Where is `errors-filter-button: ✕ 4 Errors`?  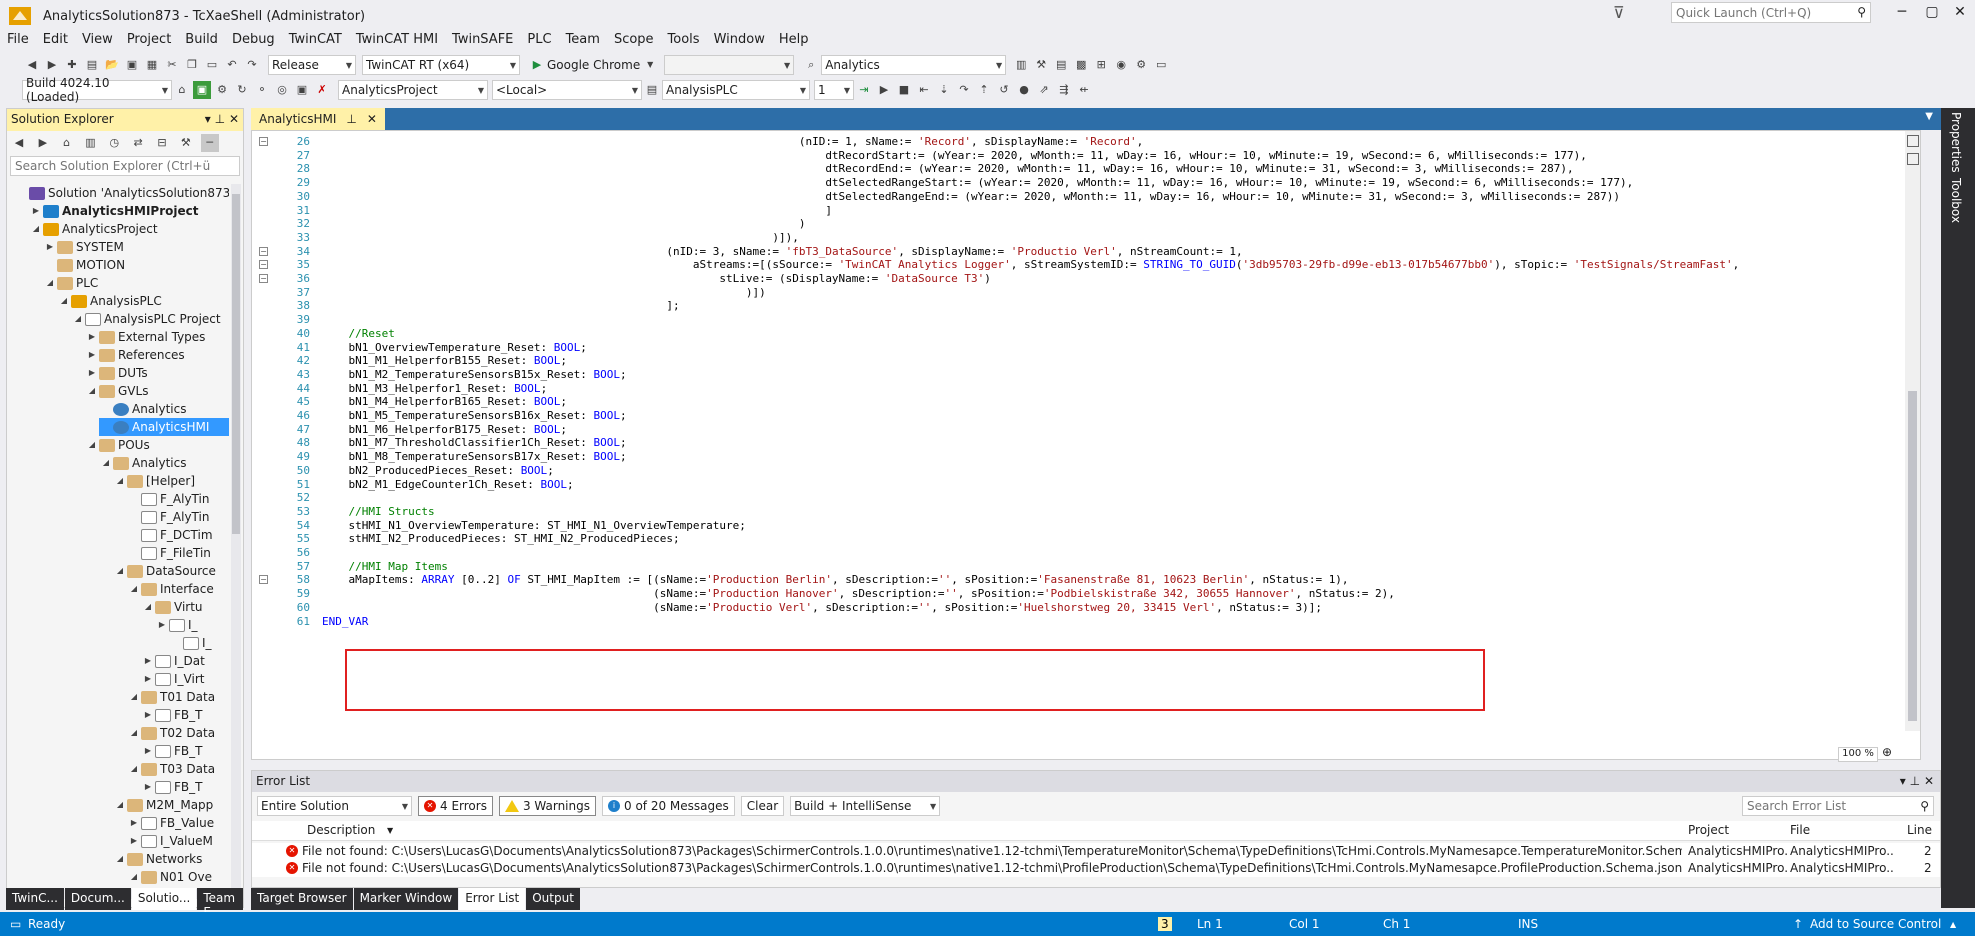
errors-filter-button: ✕ 4 Errors is located at coordinates (455, 806).